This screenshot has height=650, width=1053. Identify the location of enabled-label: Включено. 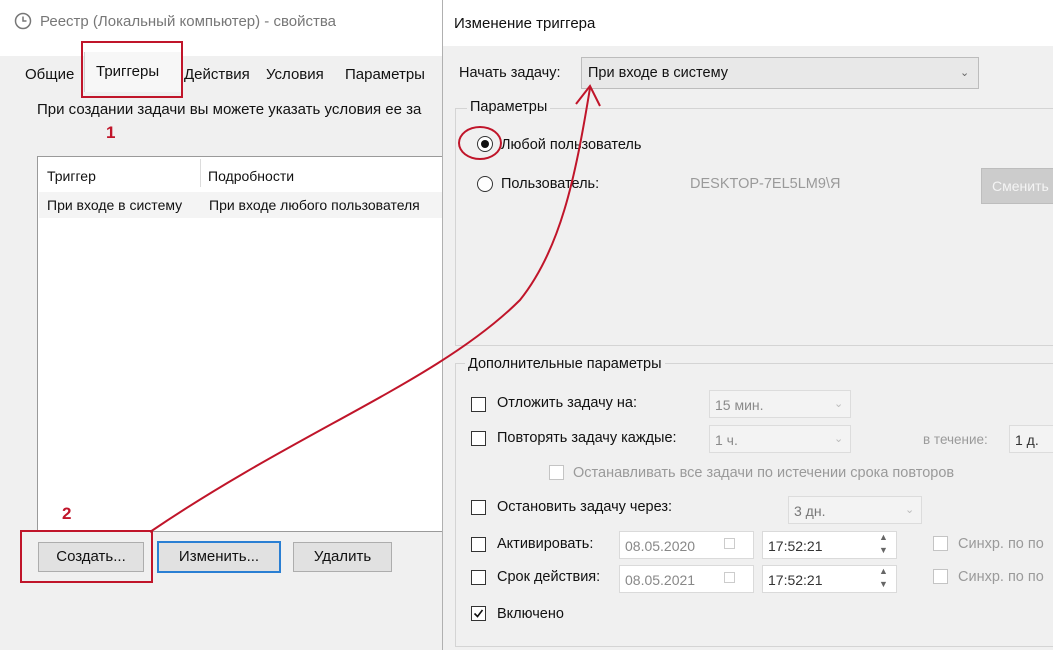
(530, 614).